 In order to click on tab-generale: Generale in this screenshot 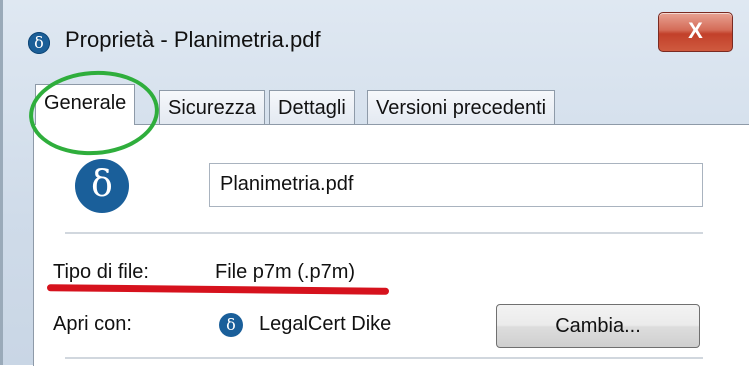, I will do `click(85, 104)`.